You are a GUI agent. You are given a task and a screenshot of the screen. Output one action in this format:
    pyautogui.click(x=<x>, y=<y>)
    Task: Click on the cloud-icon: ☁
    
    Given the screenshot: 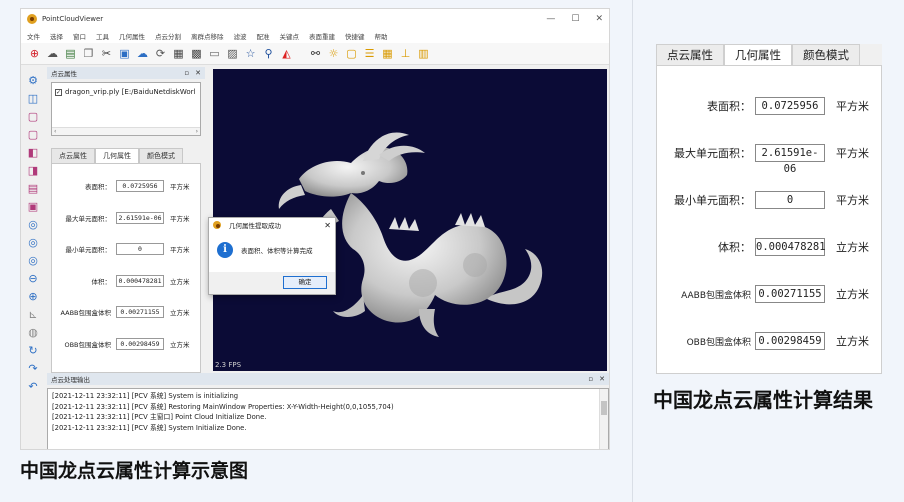 What is the action you would take?
    pyautogui.click(x=52, y=53)
    